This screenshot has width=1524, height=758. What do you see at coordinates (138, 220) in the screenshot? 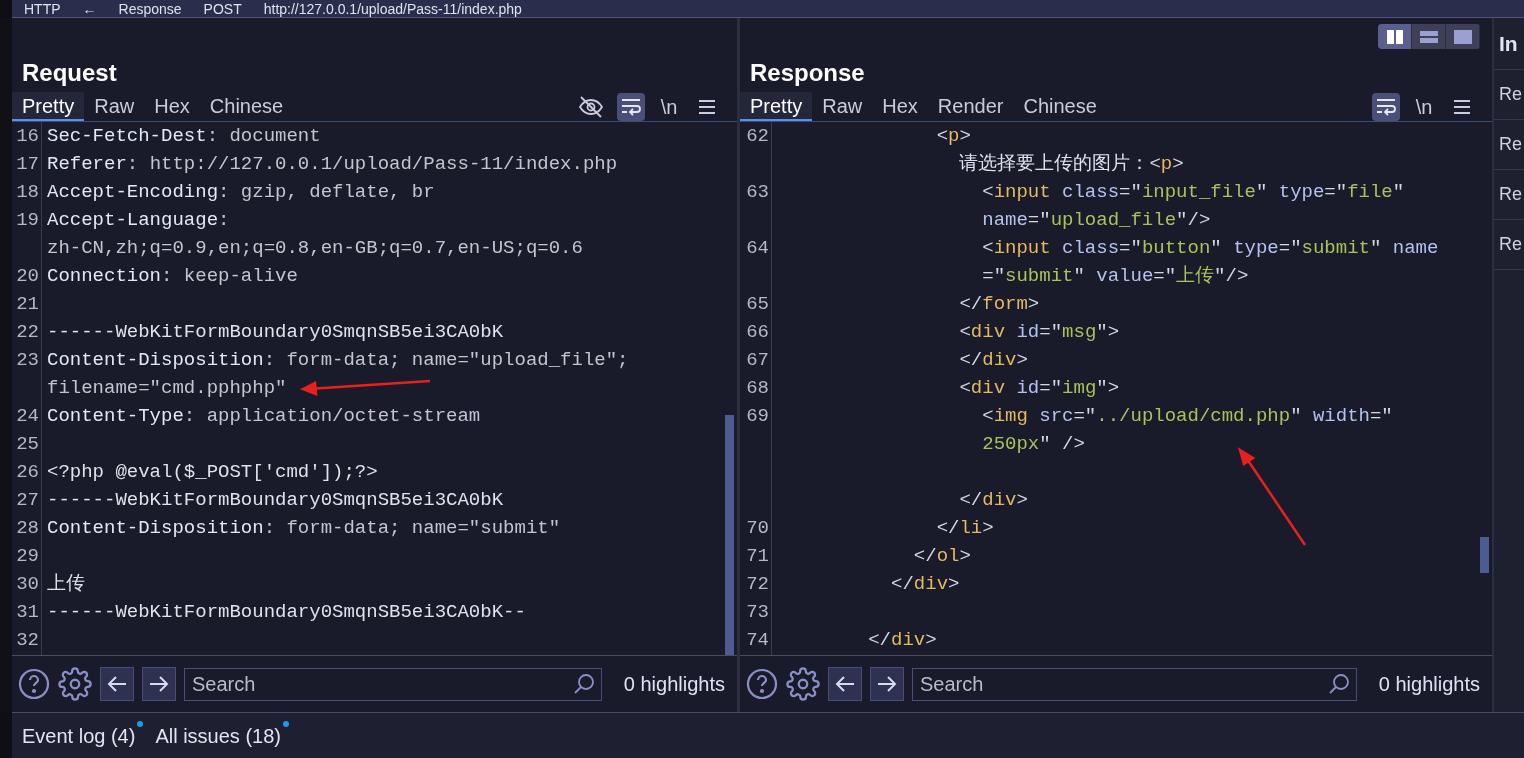
I see `code-line: Accept-Language:` at bounding box center [138, 220].